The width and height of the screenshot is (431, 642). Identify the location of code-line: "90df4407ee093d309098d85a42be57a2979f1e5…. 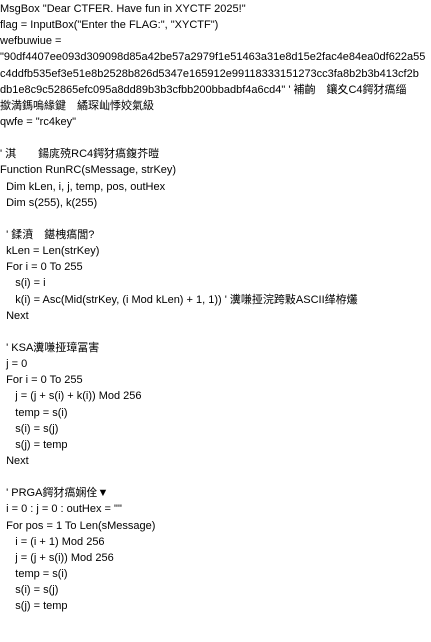
(213, 57).